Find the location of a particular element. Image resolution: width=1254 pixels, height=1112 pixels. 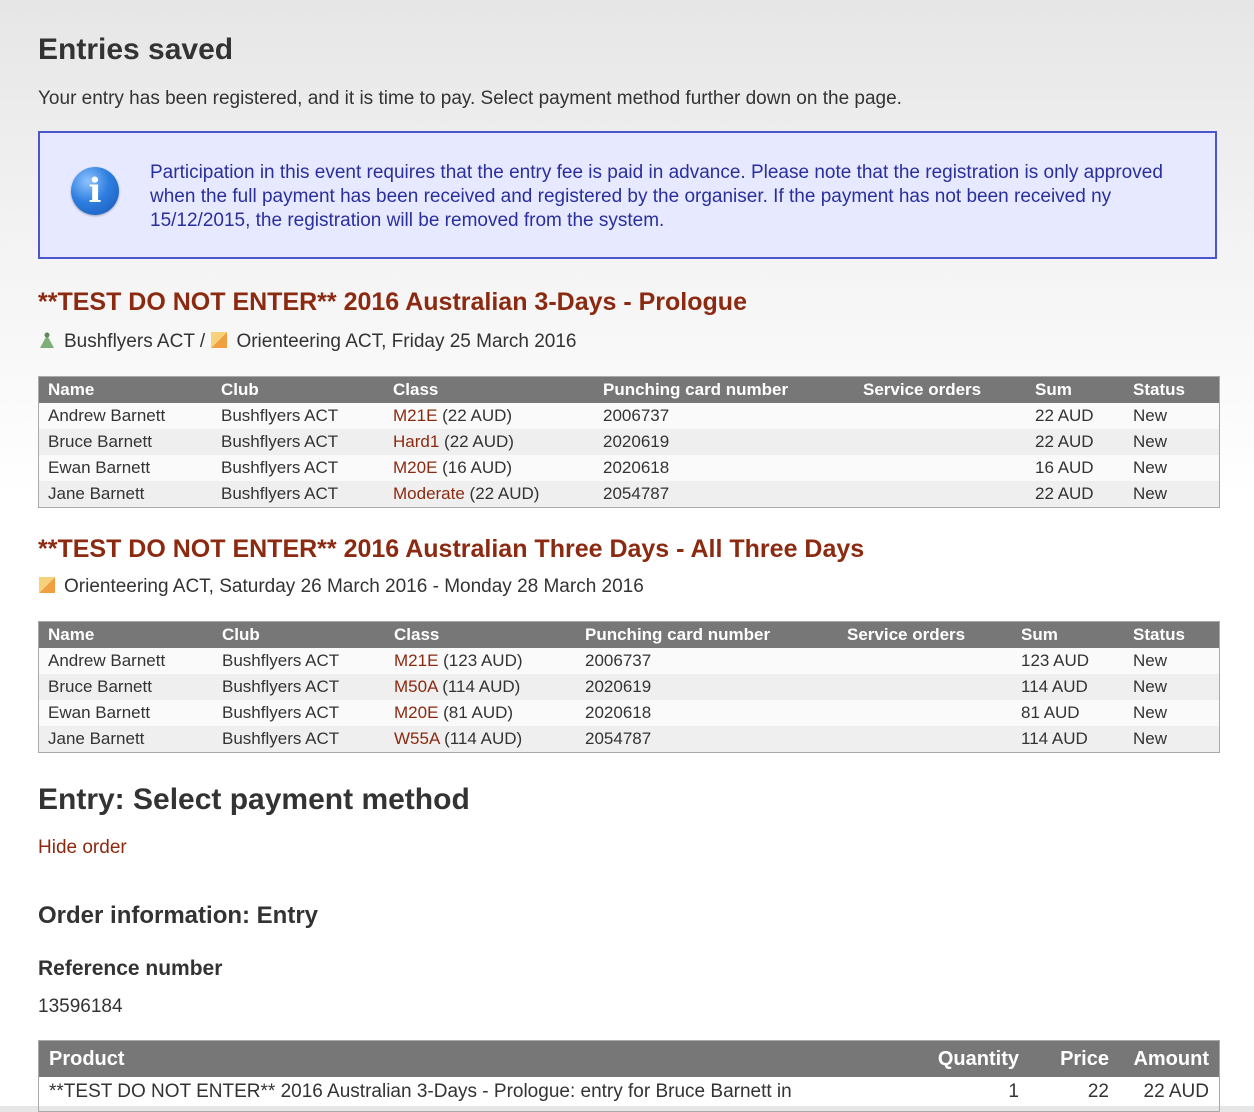

payment-title: Entry: Select payment method is located at coordinates (254, 799).